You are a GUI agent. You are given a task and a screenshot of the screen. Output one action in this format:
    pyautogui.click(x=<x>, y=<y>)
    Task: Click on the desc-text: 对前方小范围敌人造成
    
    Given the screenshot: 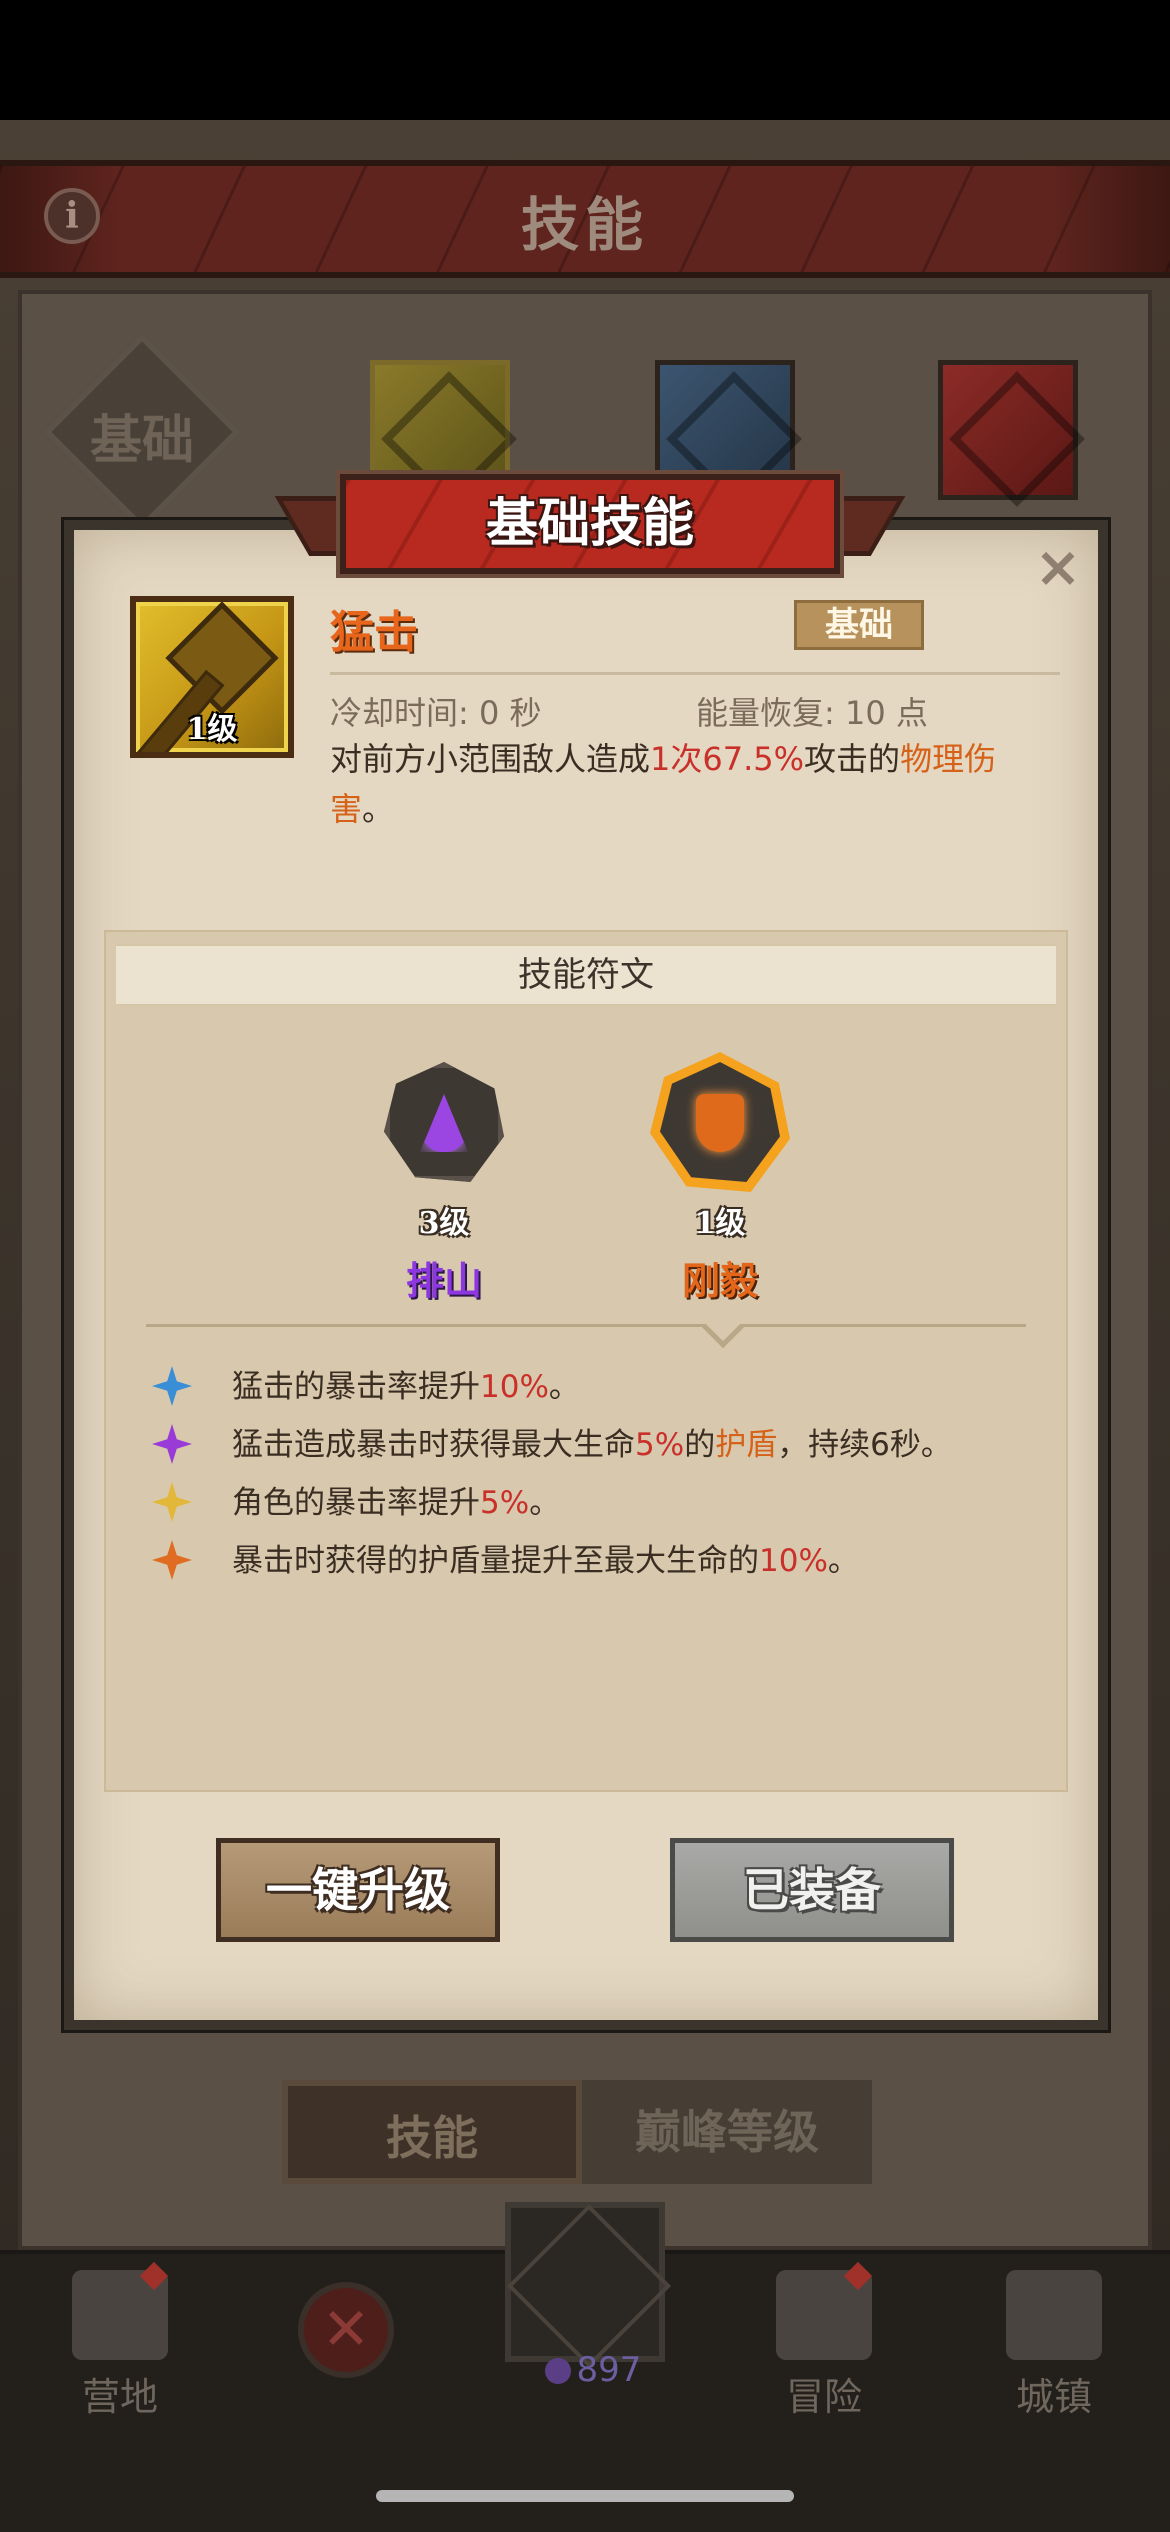 What is the action you would take?
    pyautogui.click(x=490, y=759)
    